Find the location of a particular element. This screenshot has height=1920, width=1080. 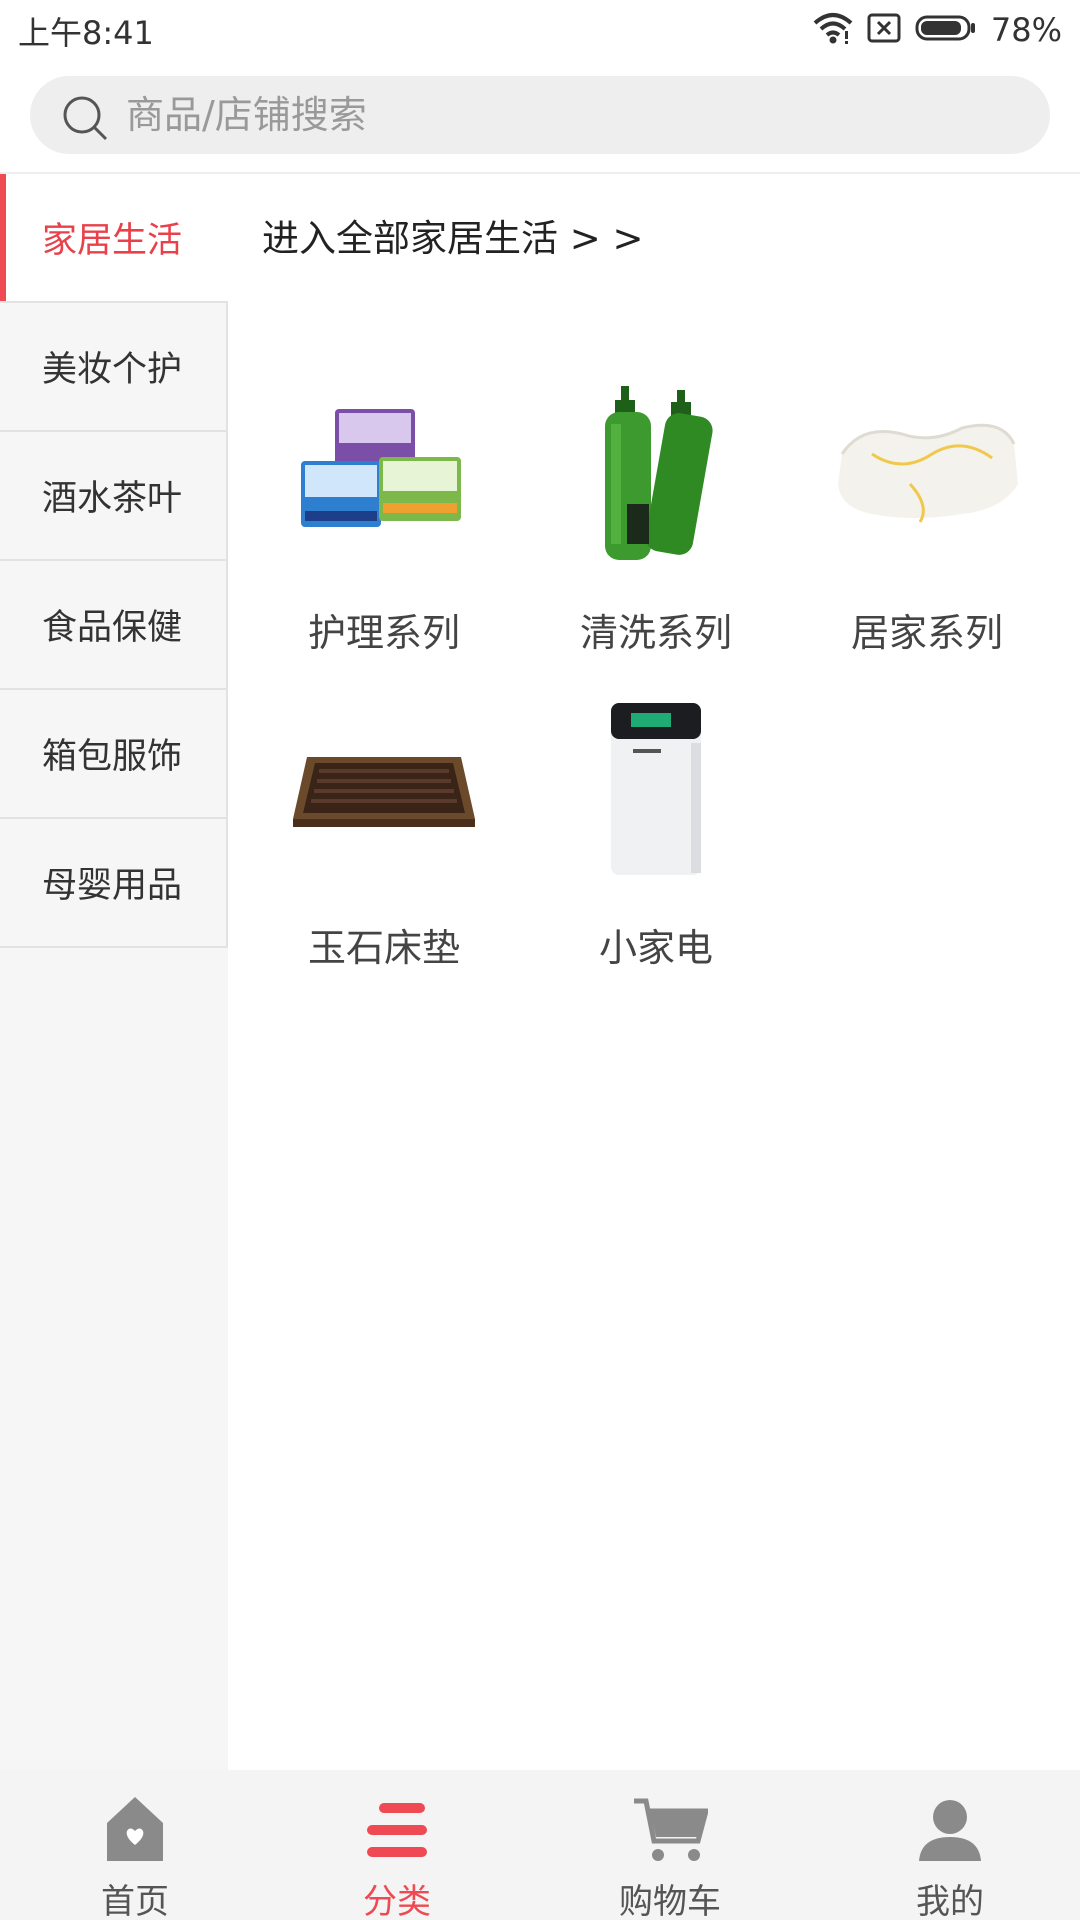

user-icon is located at coordinates (950, 1830).